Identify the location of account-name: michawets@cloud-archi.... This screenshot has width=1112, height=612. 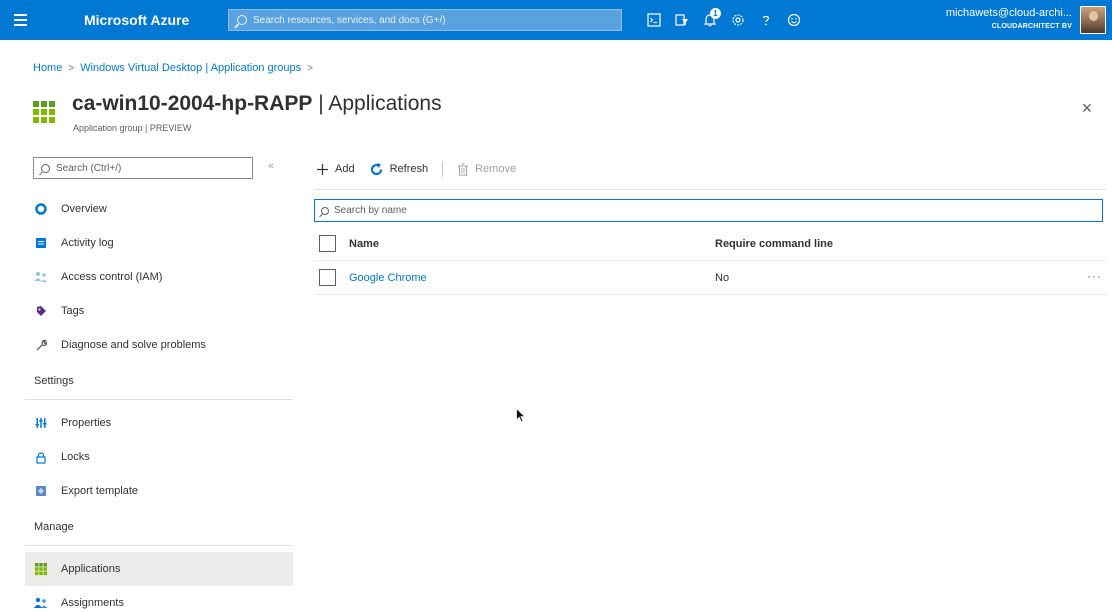
(1008, 13).